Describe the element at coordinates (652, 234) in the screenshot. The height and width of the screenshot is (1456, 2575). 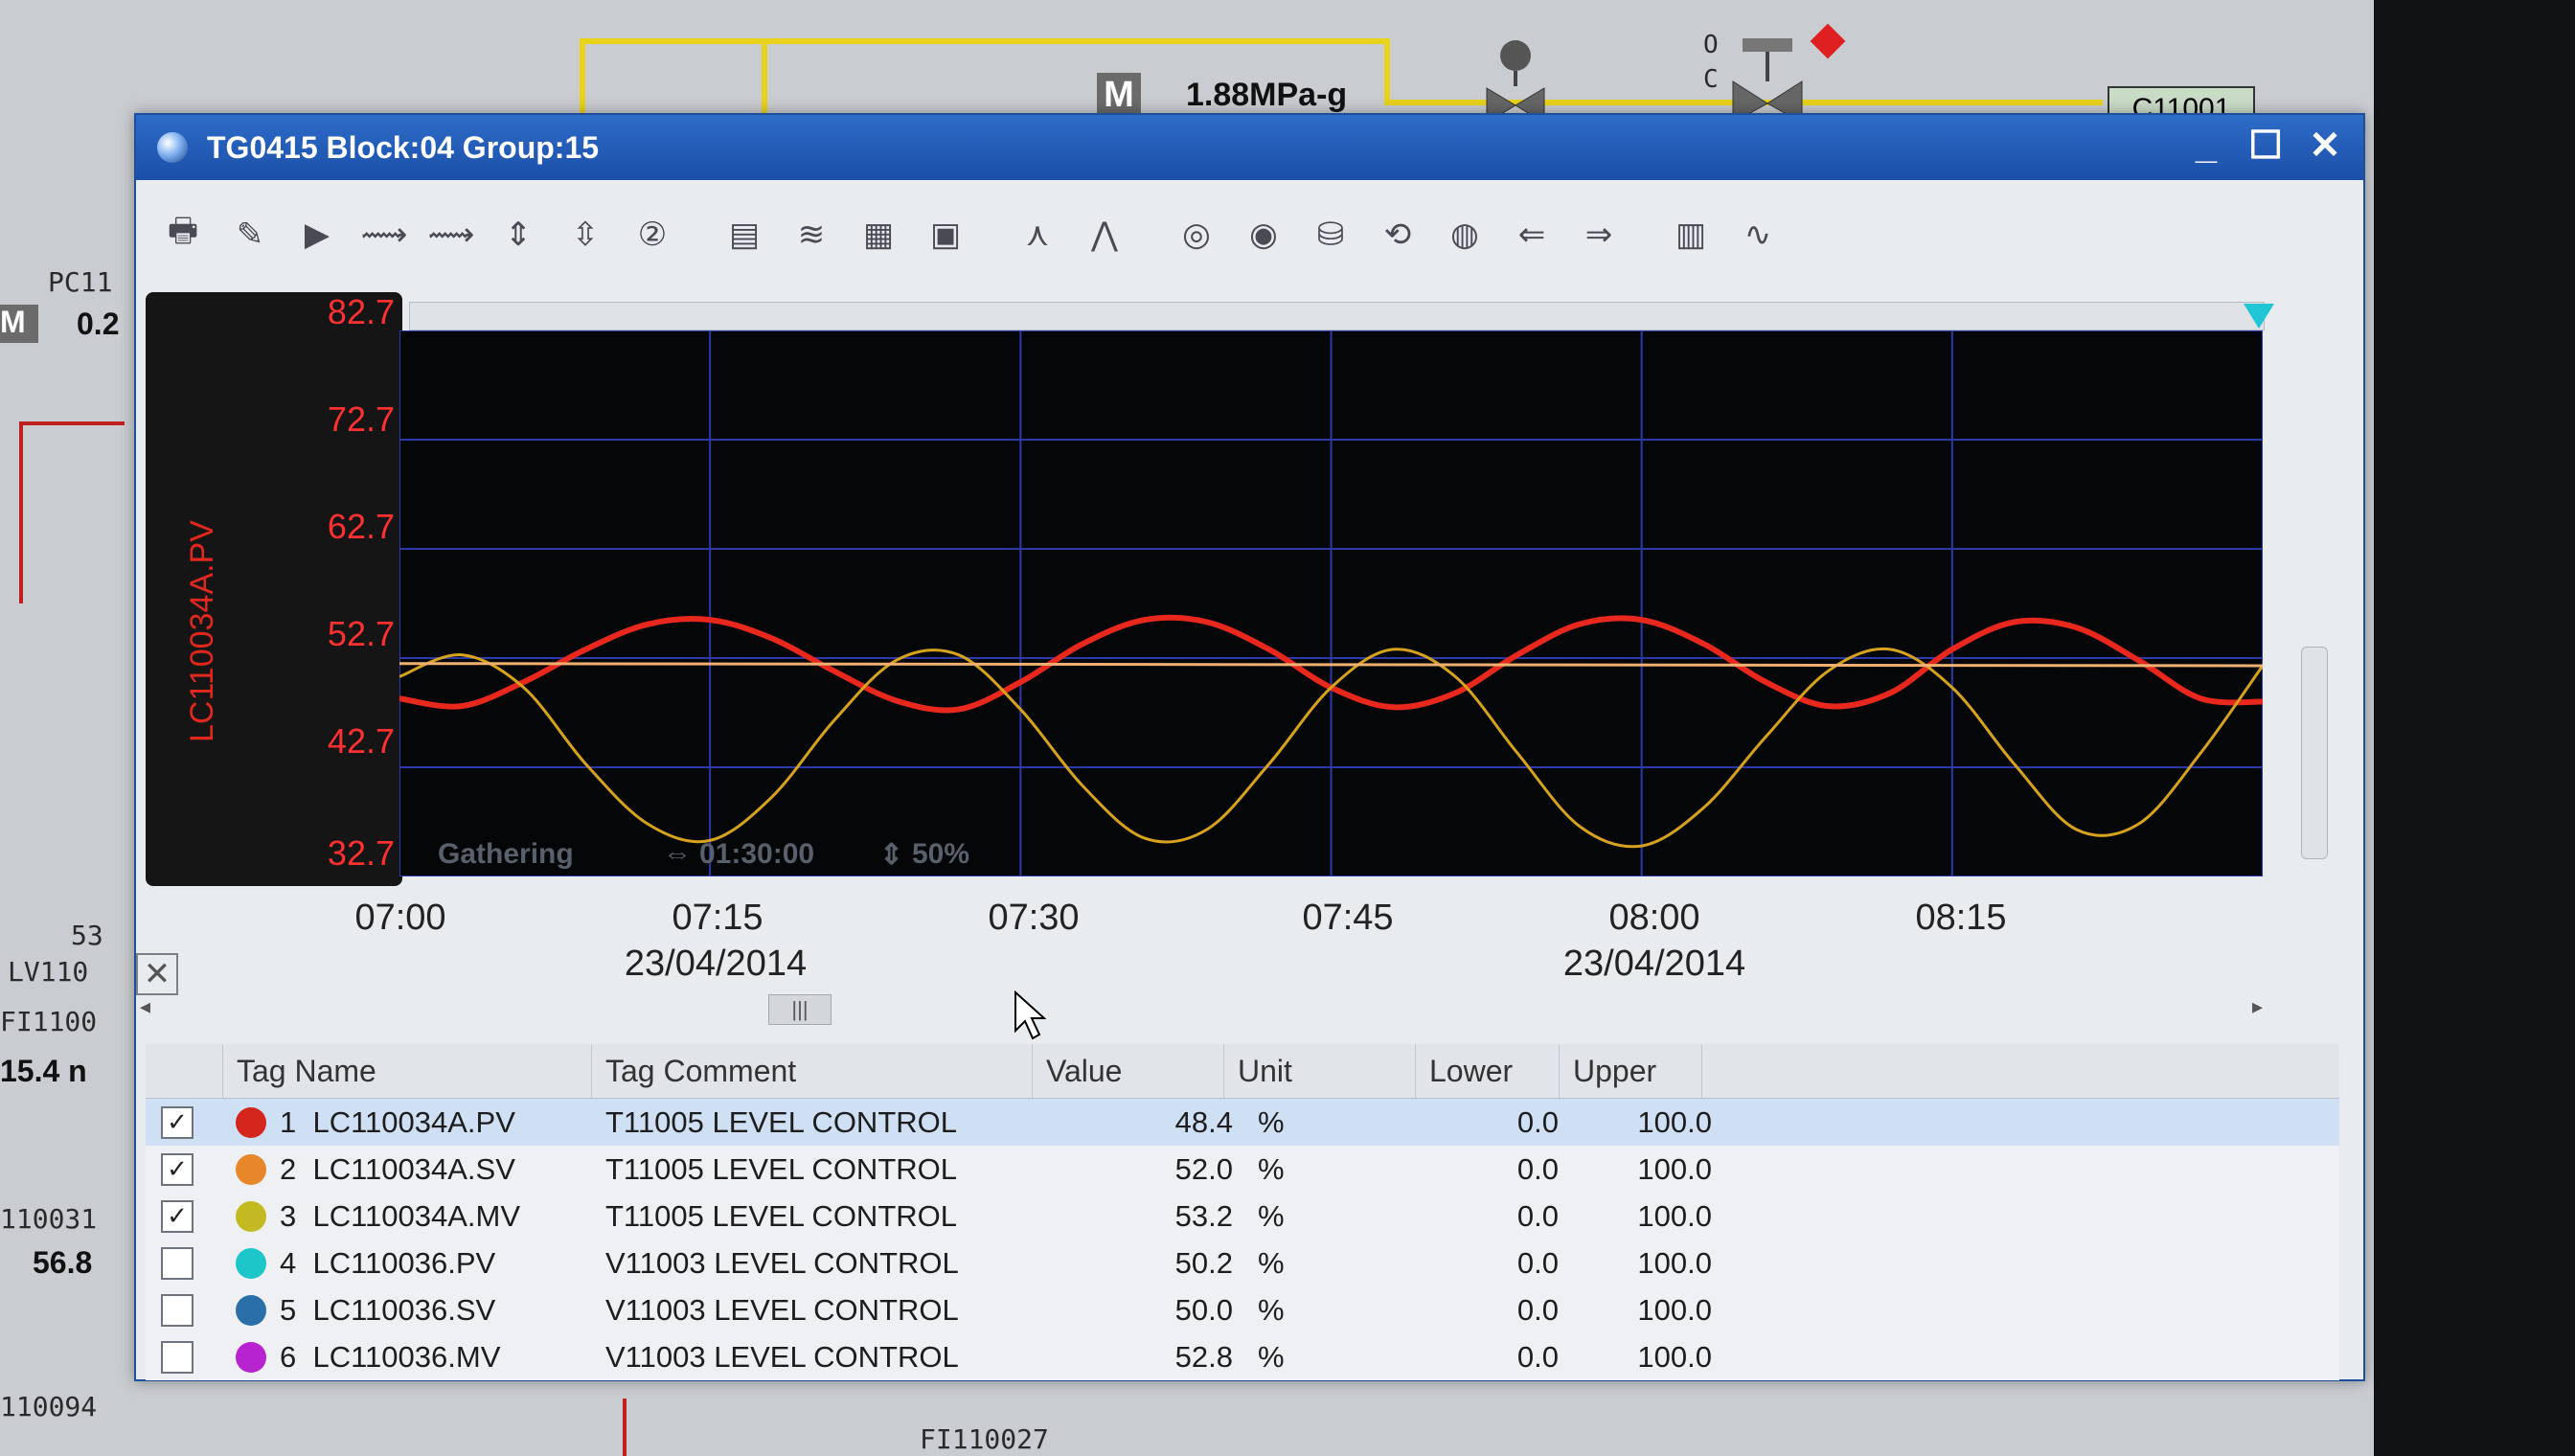
I see `trend-2-icon: ②` at that location.